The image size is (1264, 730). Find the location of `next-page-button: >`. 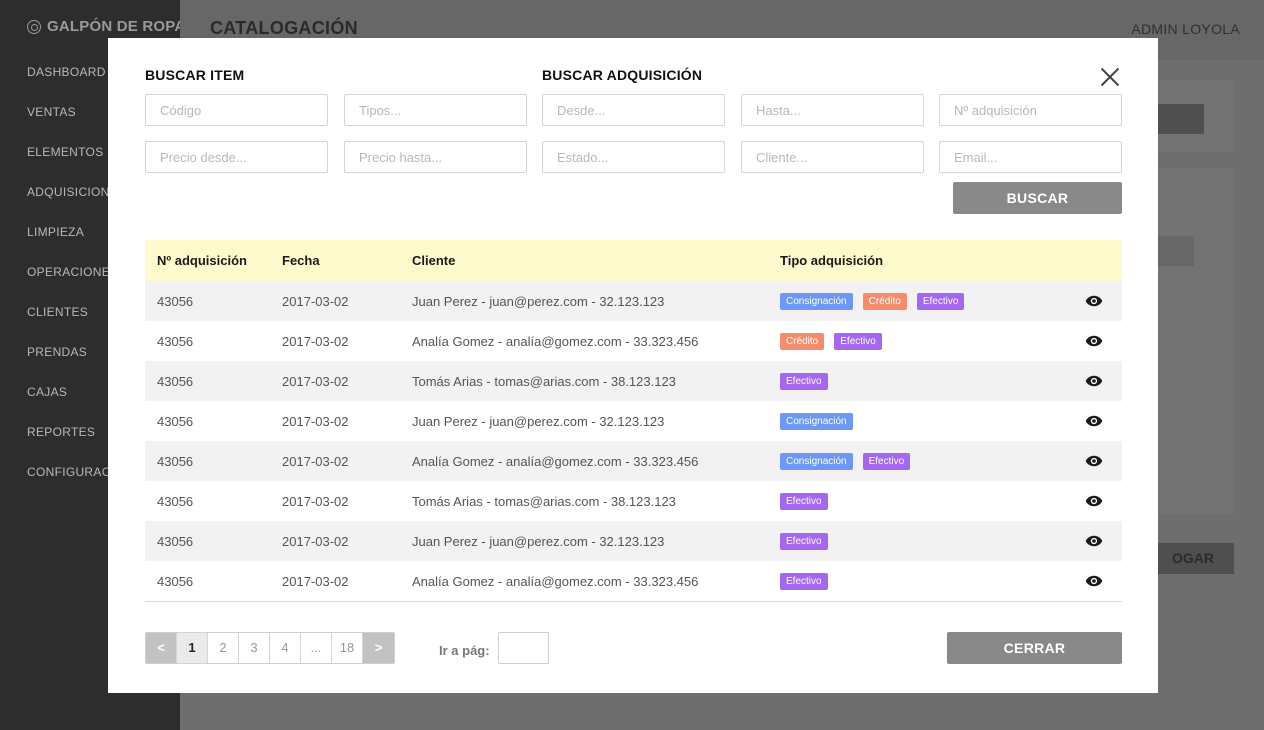

next-page-button: > is located at coordinates (378, 648).